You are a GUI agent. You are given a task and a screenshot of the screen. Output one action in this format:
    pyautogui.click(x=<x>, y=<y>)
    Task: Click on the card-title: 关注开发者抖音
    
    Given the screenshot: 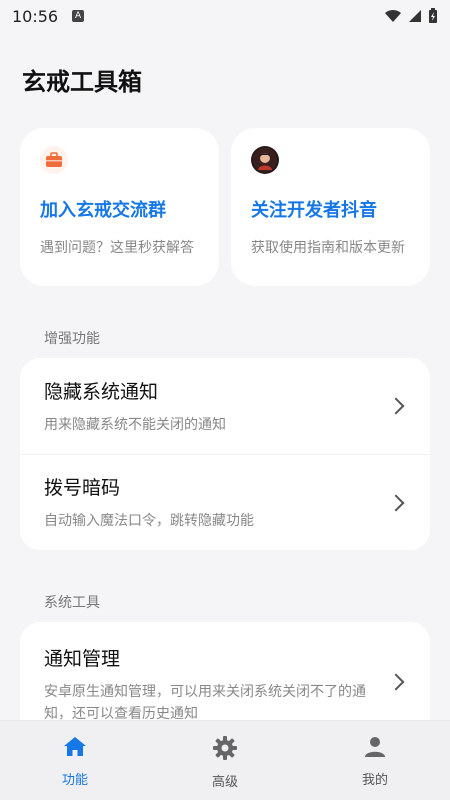 What is the action you would take?
    pyautogui.click(x=314, y=210)
    